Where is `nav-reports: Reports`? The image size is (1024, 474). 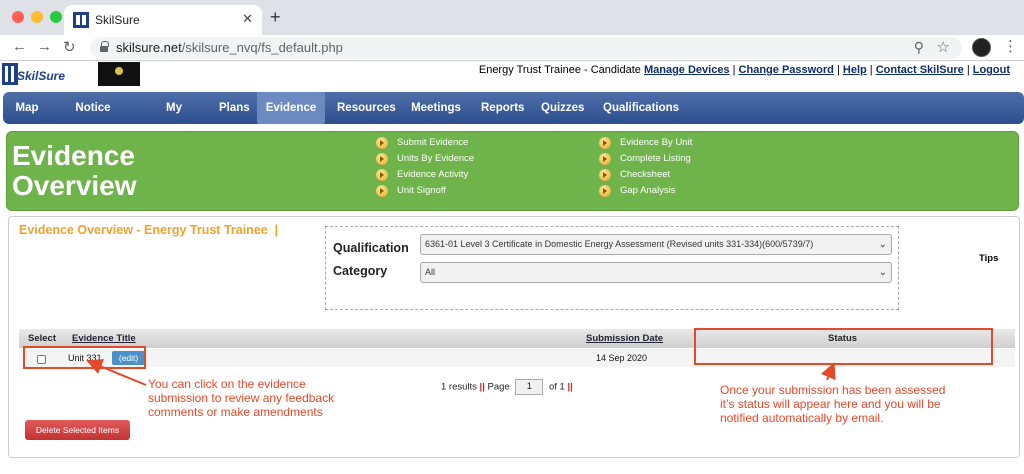
nav-reports: Reports is located at coordinates (500, 108).